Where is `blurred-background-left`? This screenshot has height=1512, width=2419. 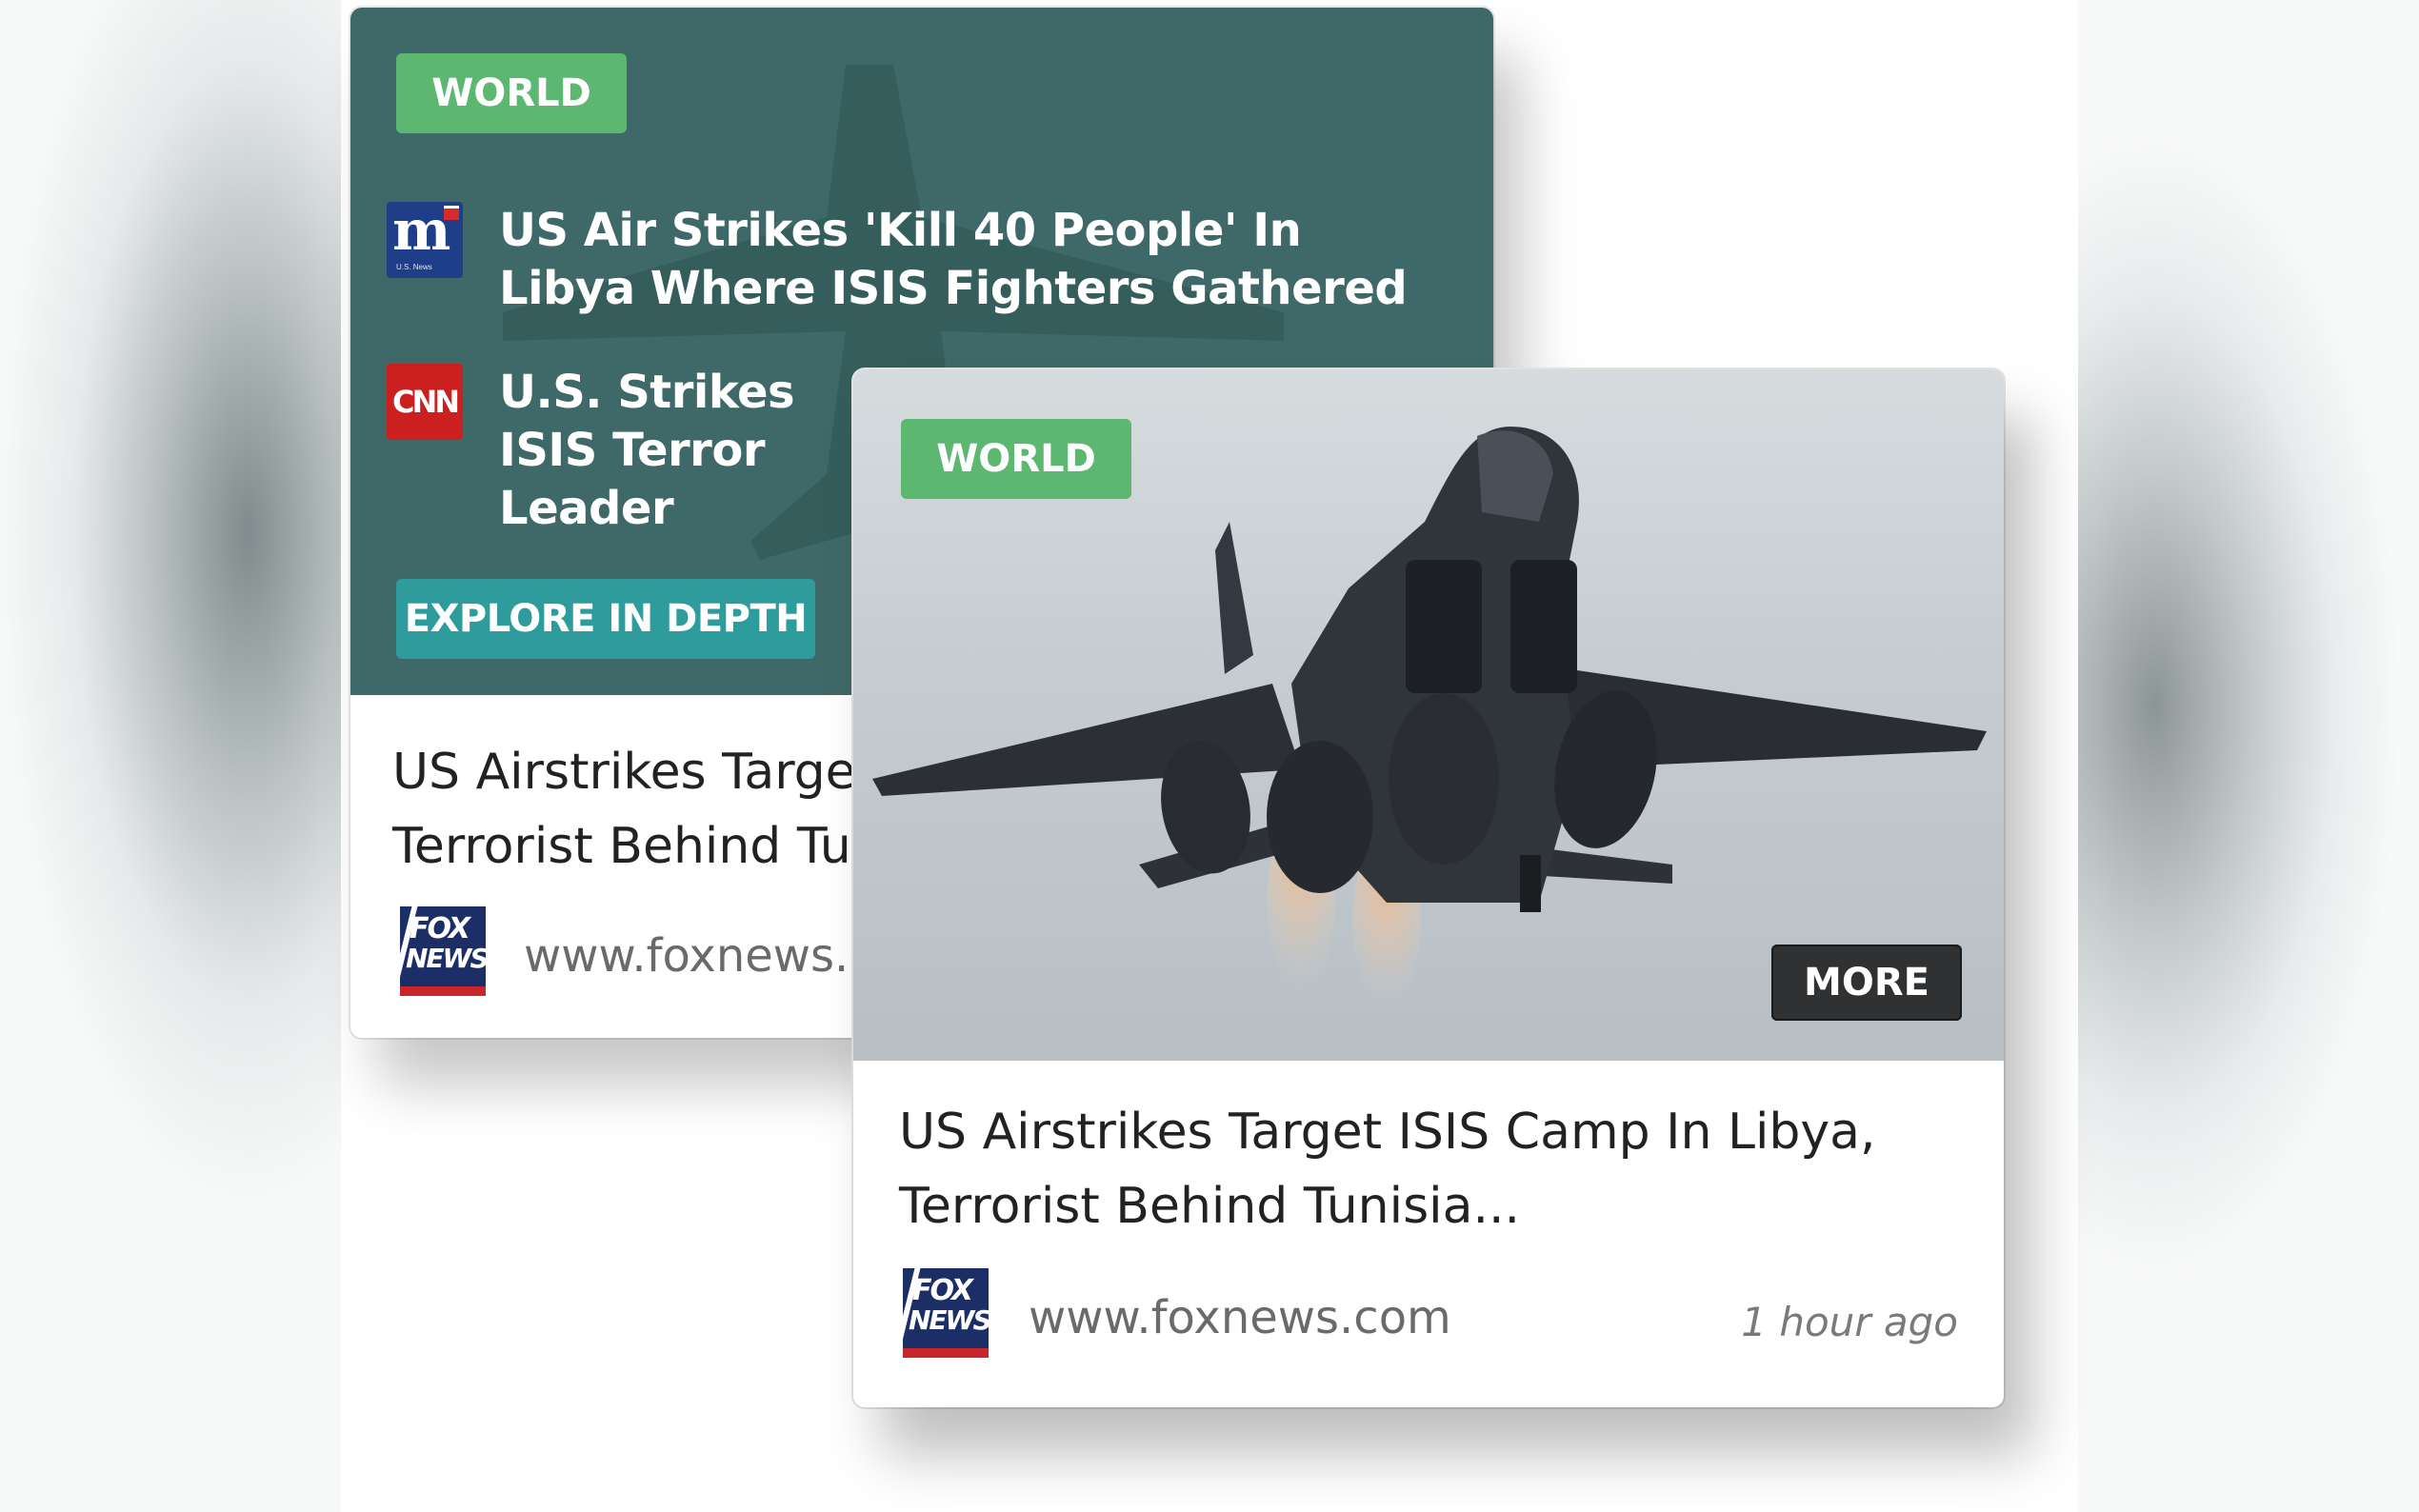 blurred-background-left is located at coordinates (170, 756).